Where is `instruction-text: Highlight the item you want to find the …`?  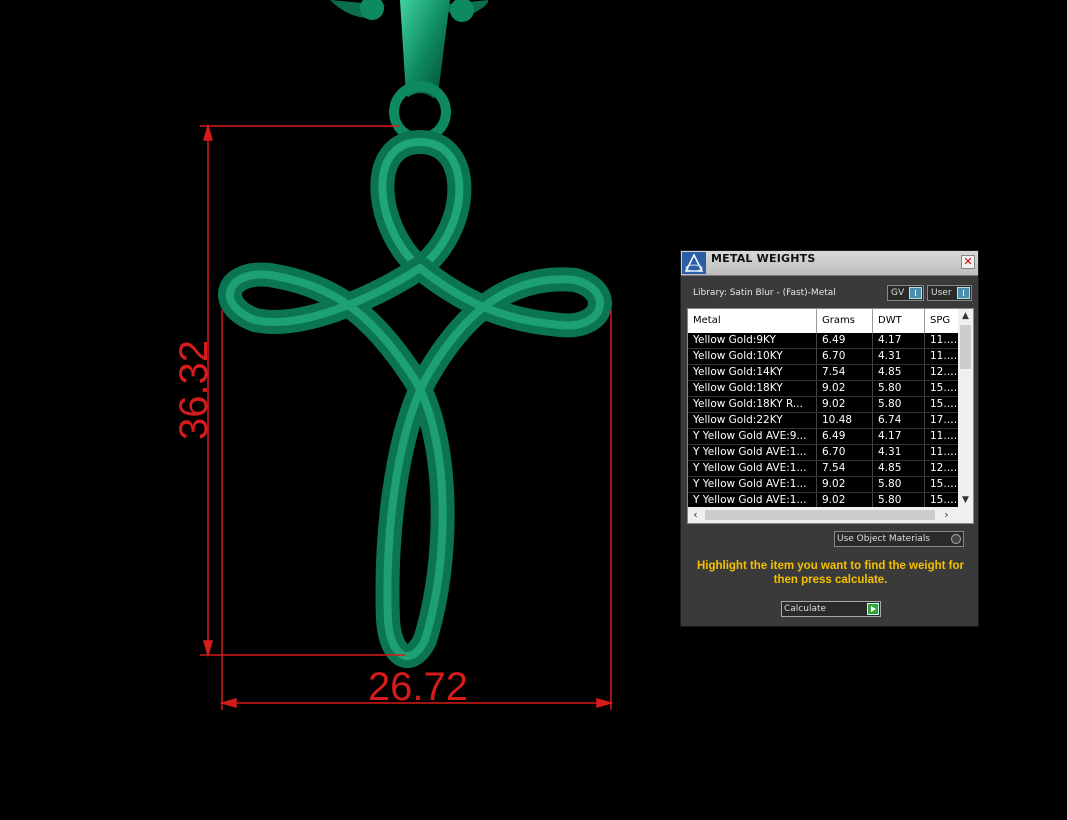
instruction-text: Highlight the item you want to find the … is located at coordinates (830, 573).